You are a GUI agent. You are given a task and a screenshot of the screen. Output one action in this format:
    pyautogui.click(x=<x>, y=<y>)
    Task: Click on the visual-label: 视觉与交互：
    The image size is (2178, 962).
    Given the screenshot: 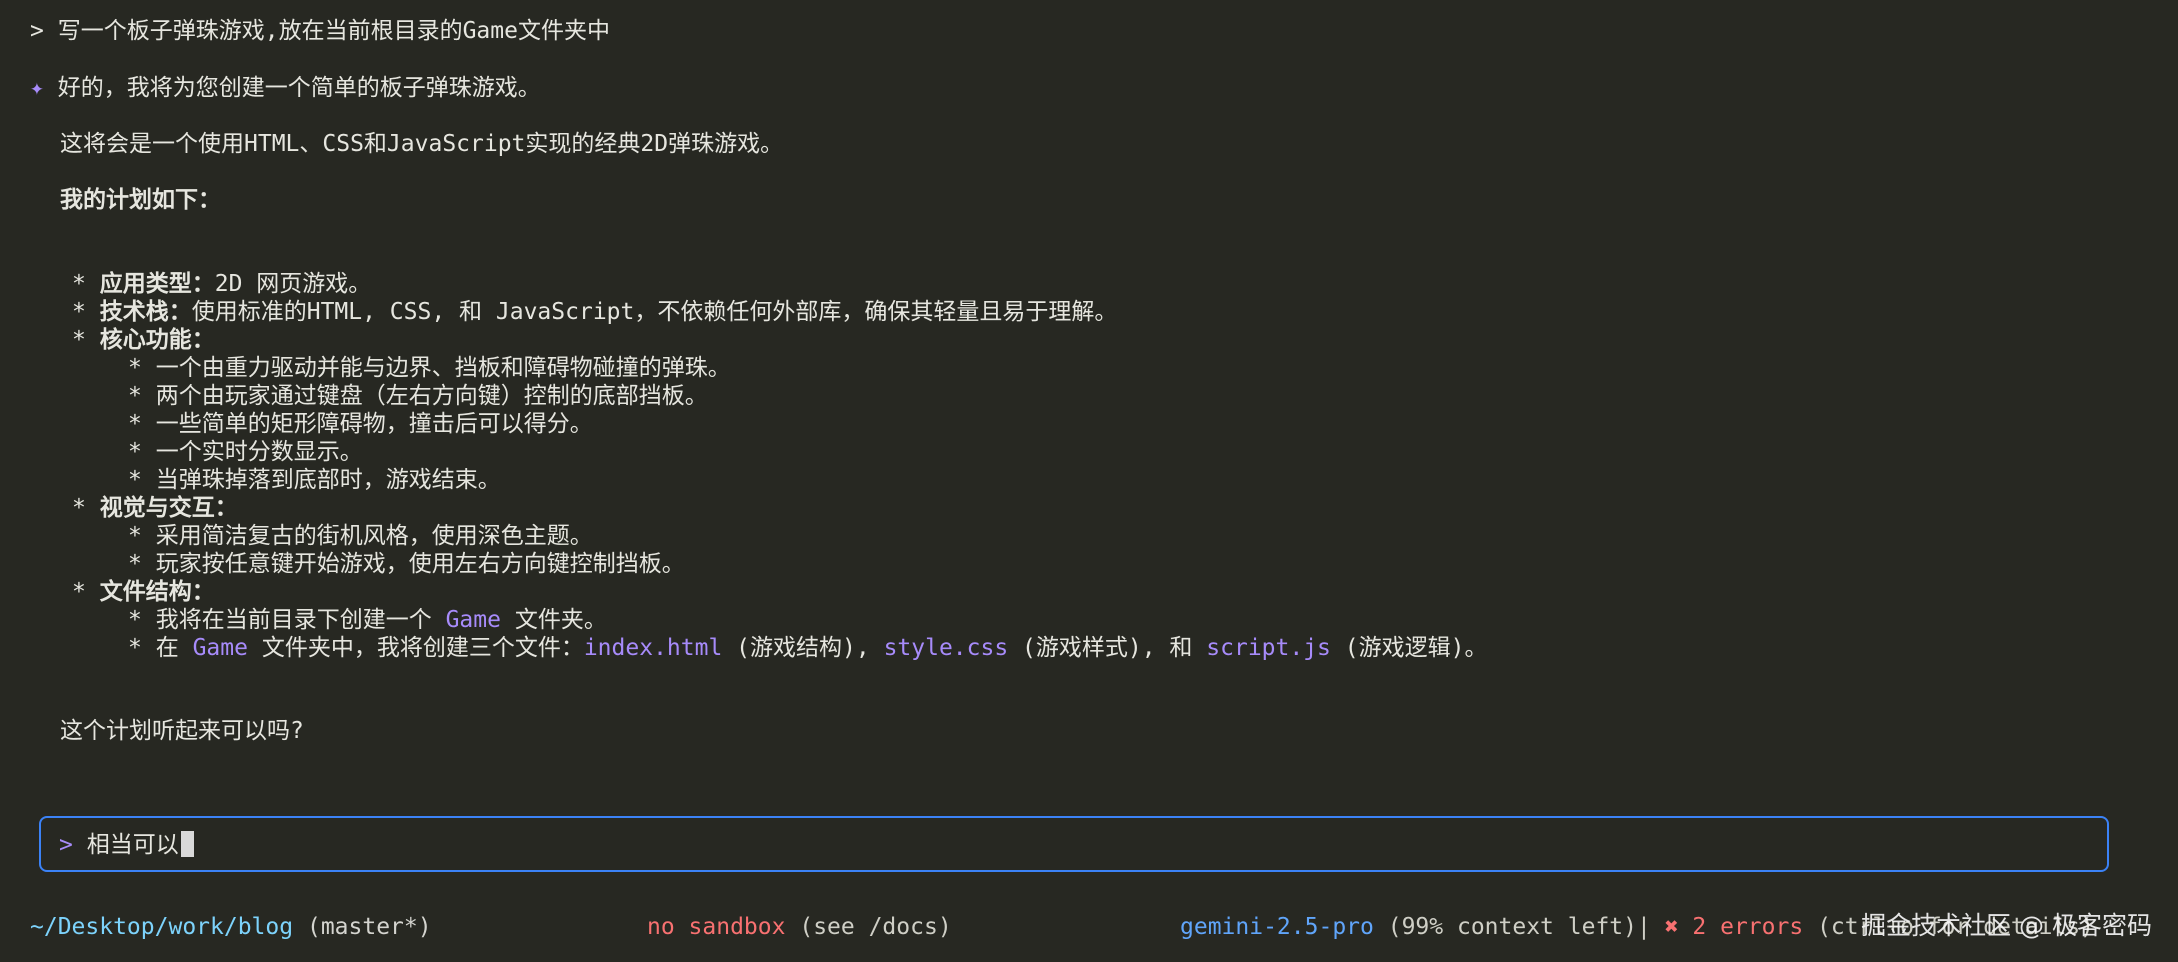 What is the action you would take?
    pyautogui.click(x=168, y=508)
    